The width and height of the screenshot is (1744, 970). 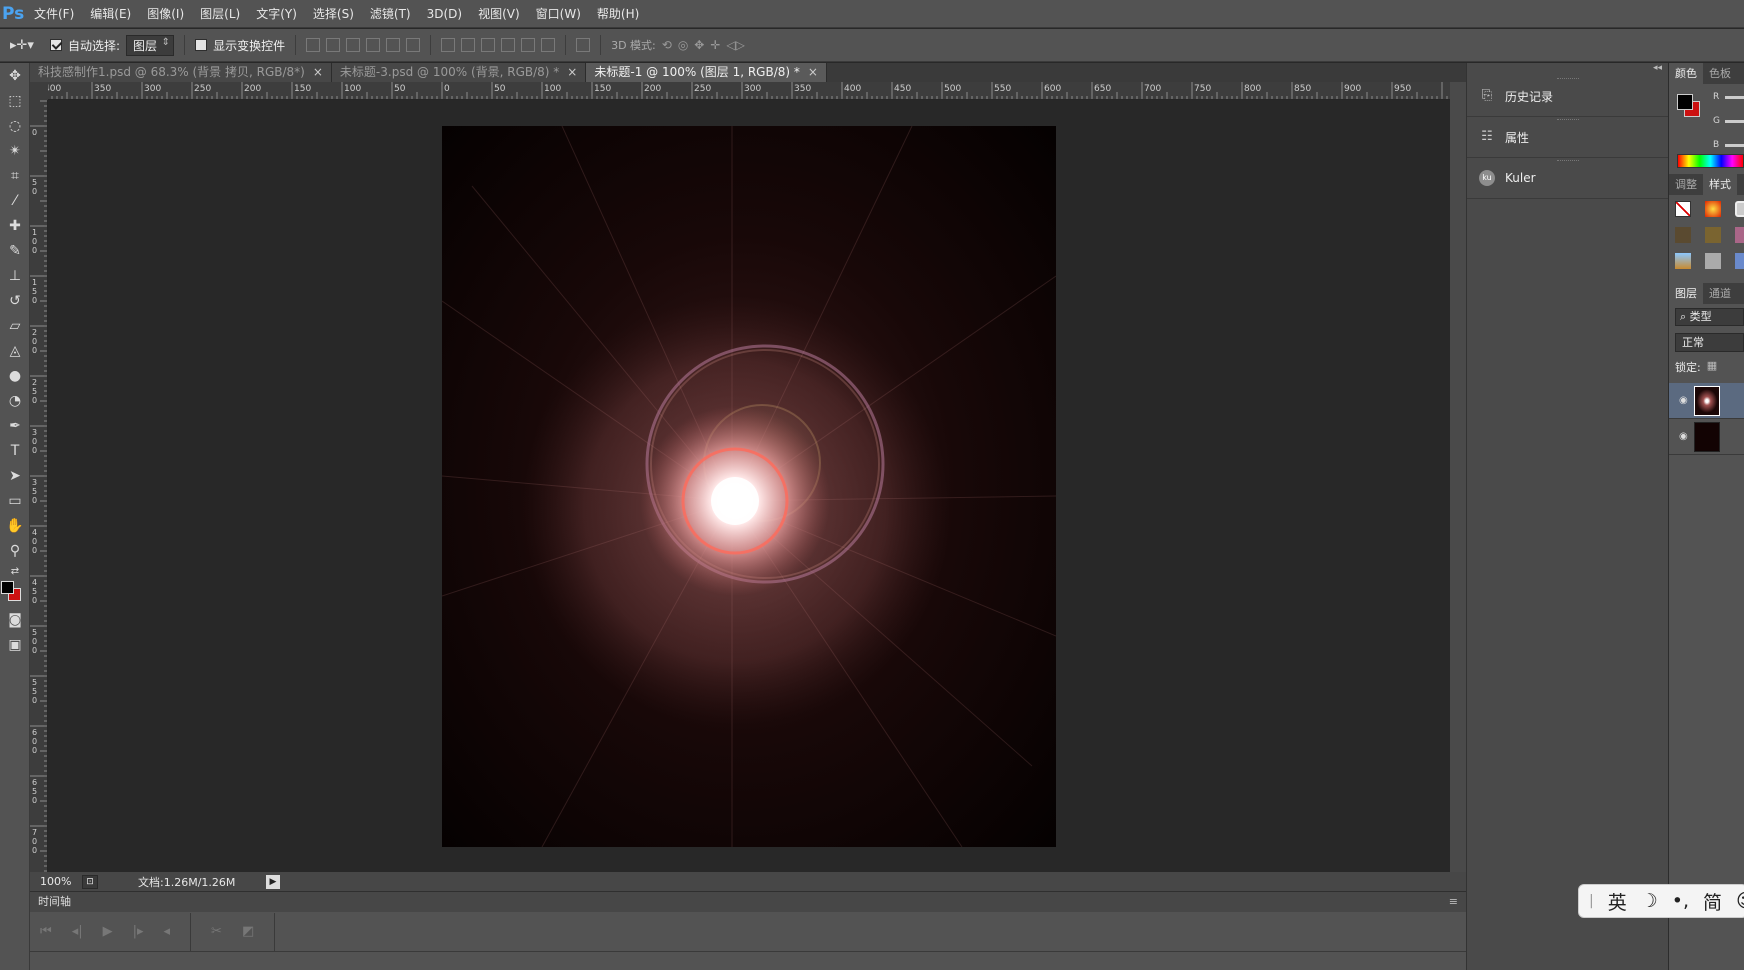 I want to click on menu-help: 帮助(H), so click(x=618, y=14).